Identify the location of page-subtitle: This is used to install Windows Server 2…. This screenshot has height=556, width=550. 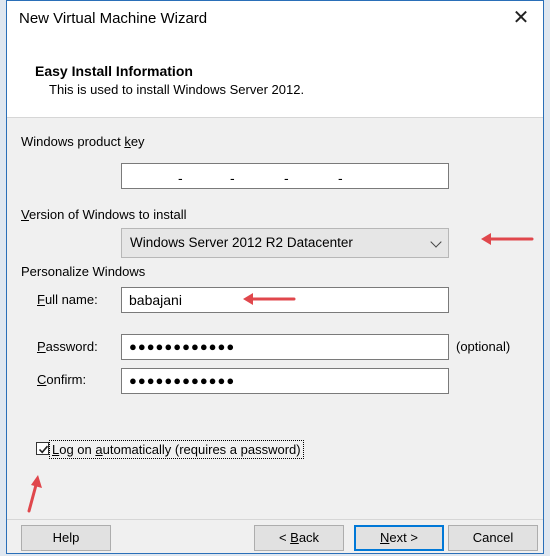
(177, 89).